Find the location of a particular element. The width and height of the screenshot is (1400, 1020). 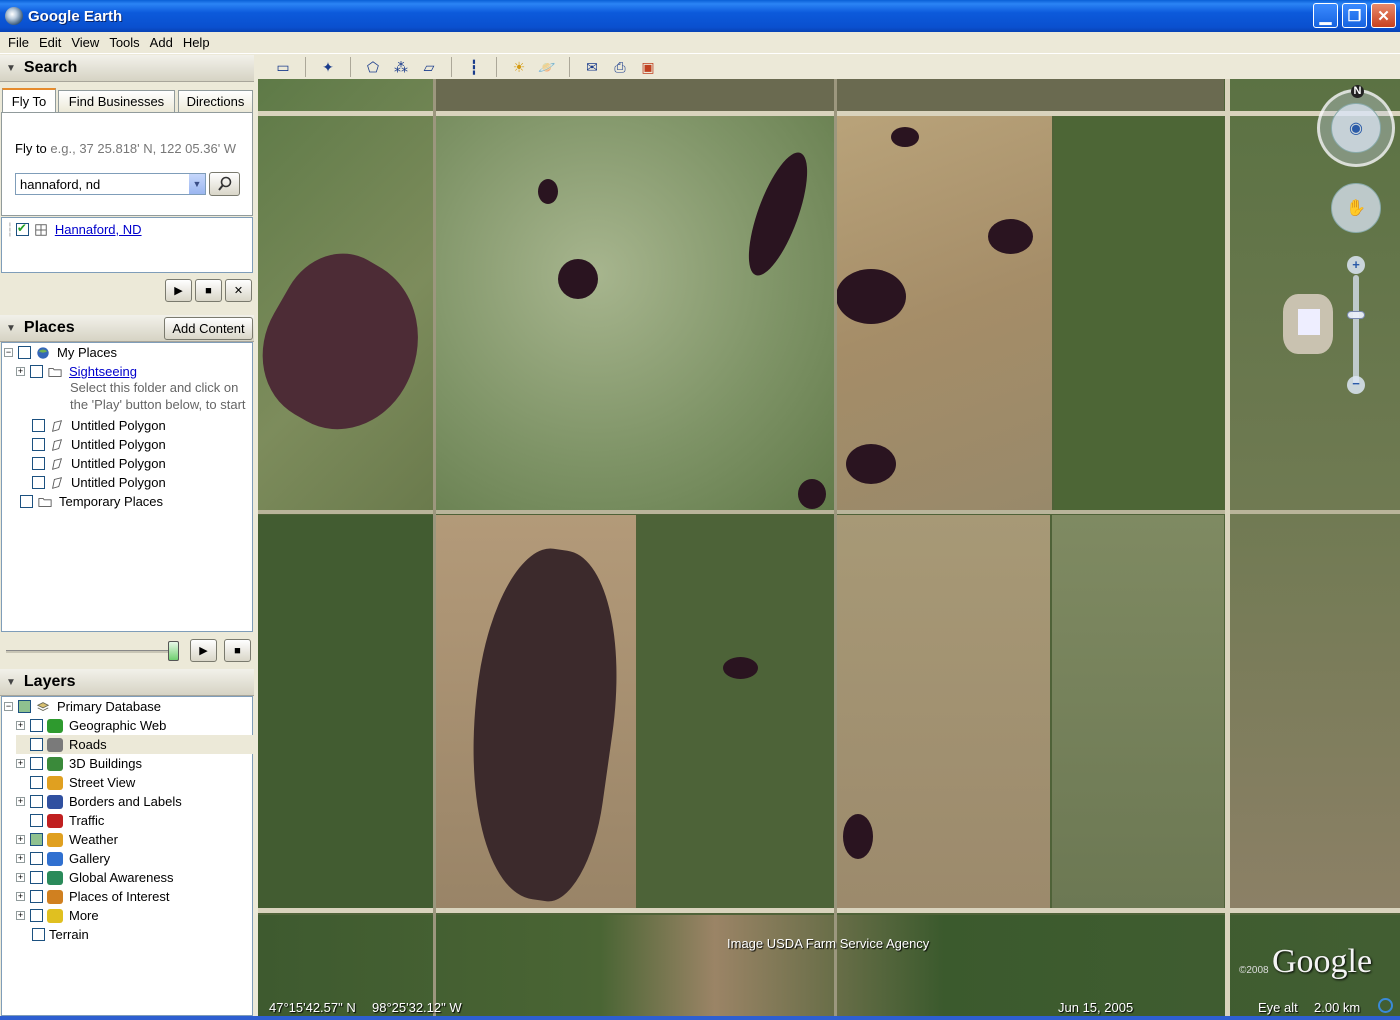

print-button: ⎙ is located at coordinates (620, 67).